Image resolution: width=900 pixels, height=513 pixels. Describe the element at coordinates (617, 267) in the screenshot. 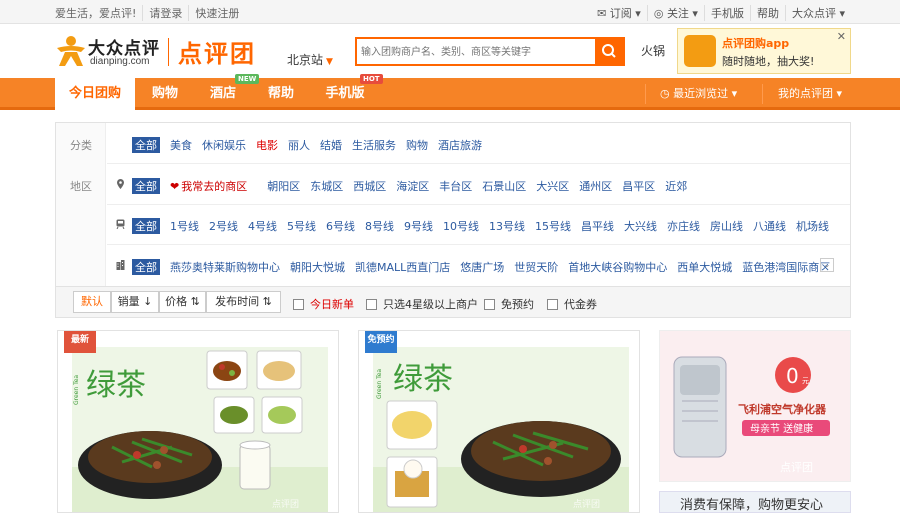

I see `mall-item: 首地大峡谷购物中心` at that location.